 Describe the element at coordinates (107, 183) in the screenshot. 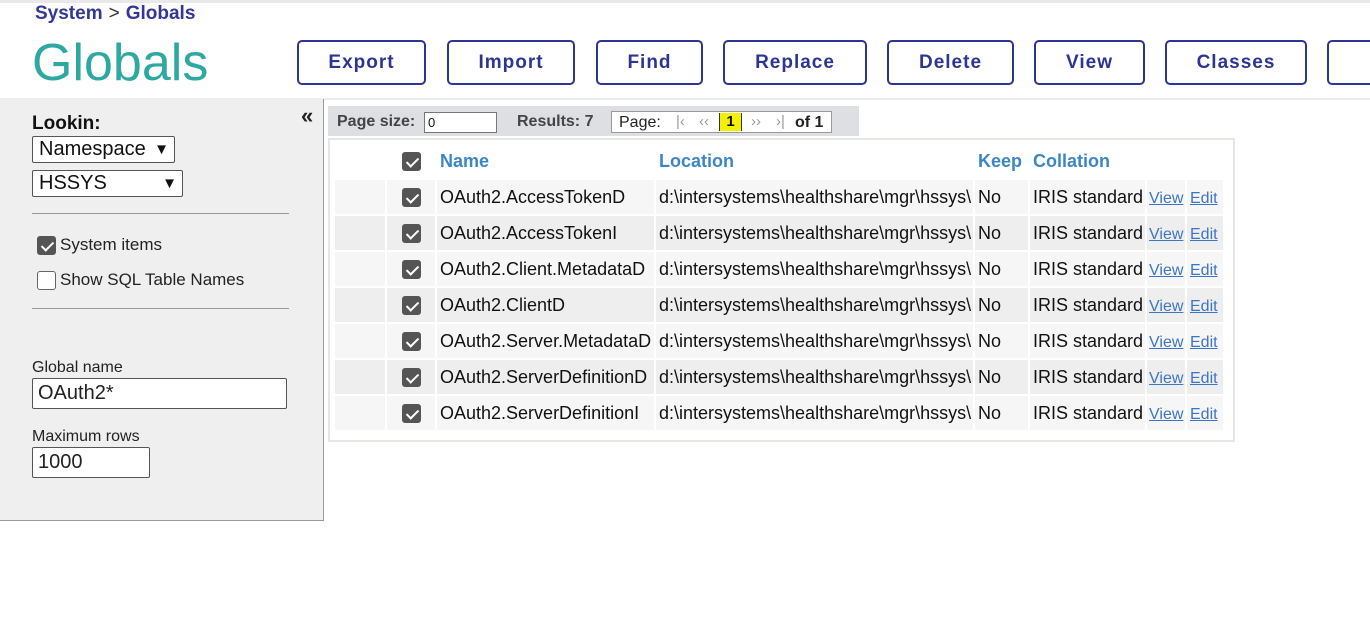

I see `namespace-select: HSSYS ▼` at that location.